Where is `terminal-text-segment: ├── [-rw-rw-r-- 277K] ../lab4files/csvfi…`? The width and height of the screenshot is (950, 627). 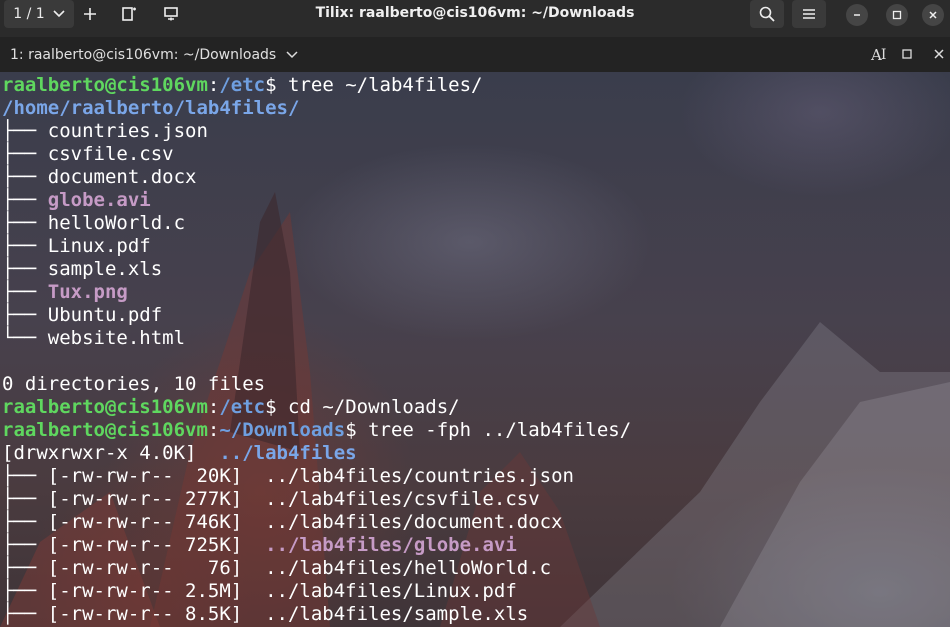 terminal-text-segment: ├── [-rw-rw-r-- 277K] ../lab4files/csvfi… is located at coordinates (271, 499).